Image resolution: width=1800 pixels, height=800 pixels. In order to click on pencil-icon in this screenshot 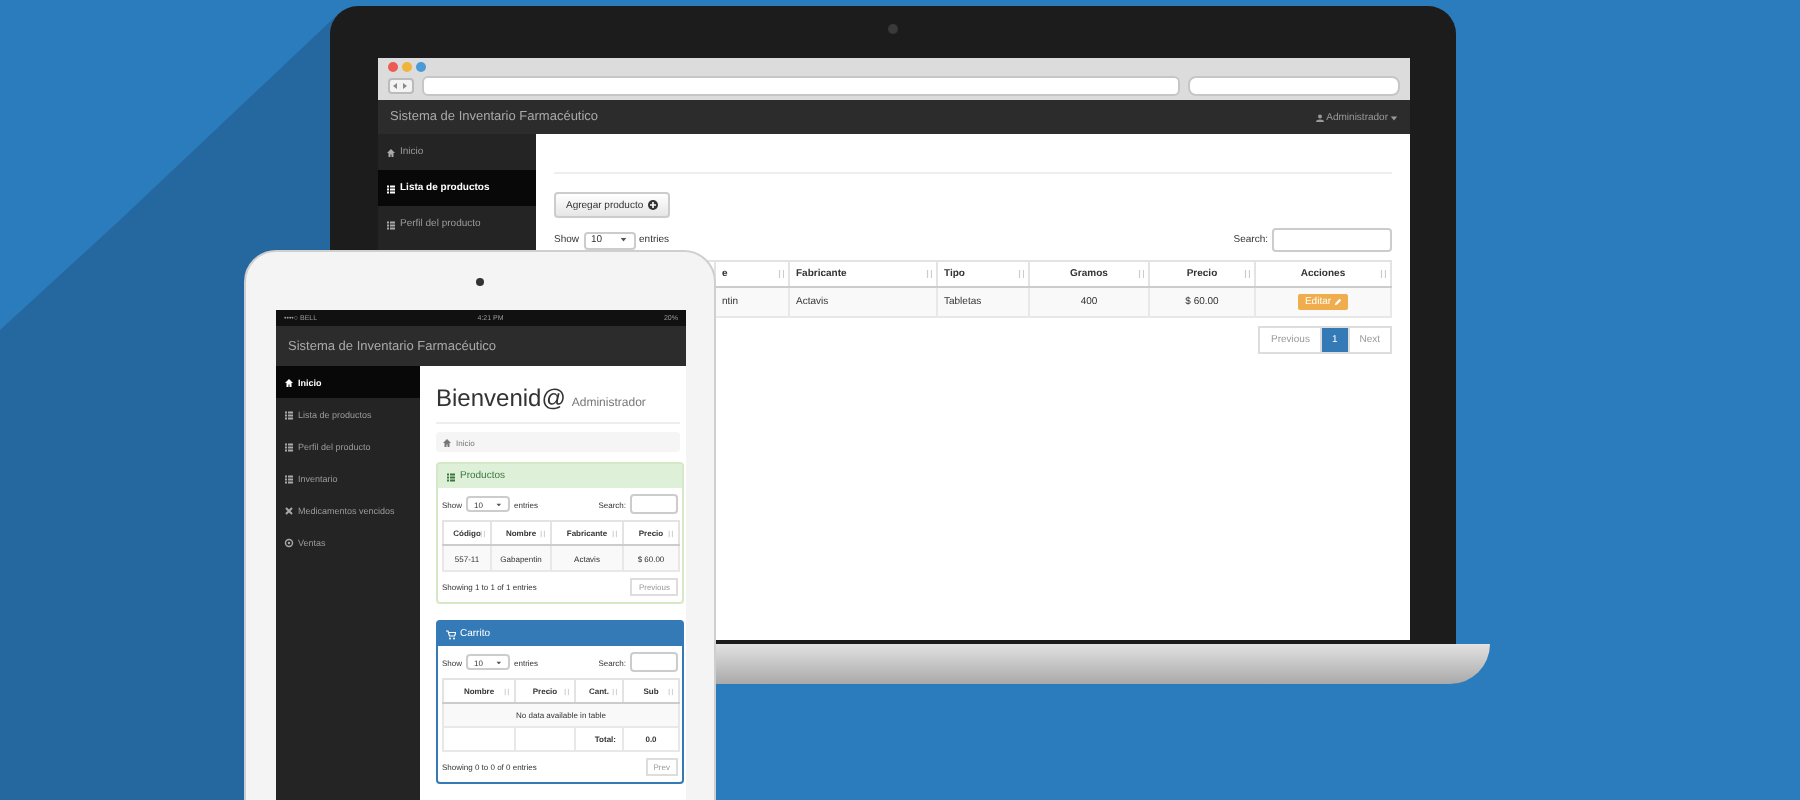, I will do `click(1337, 302)`.